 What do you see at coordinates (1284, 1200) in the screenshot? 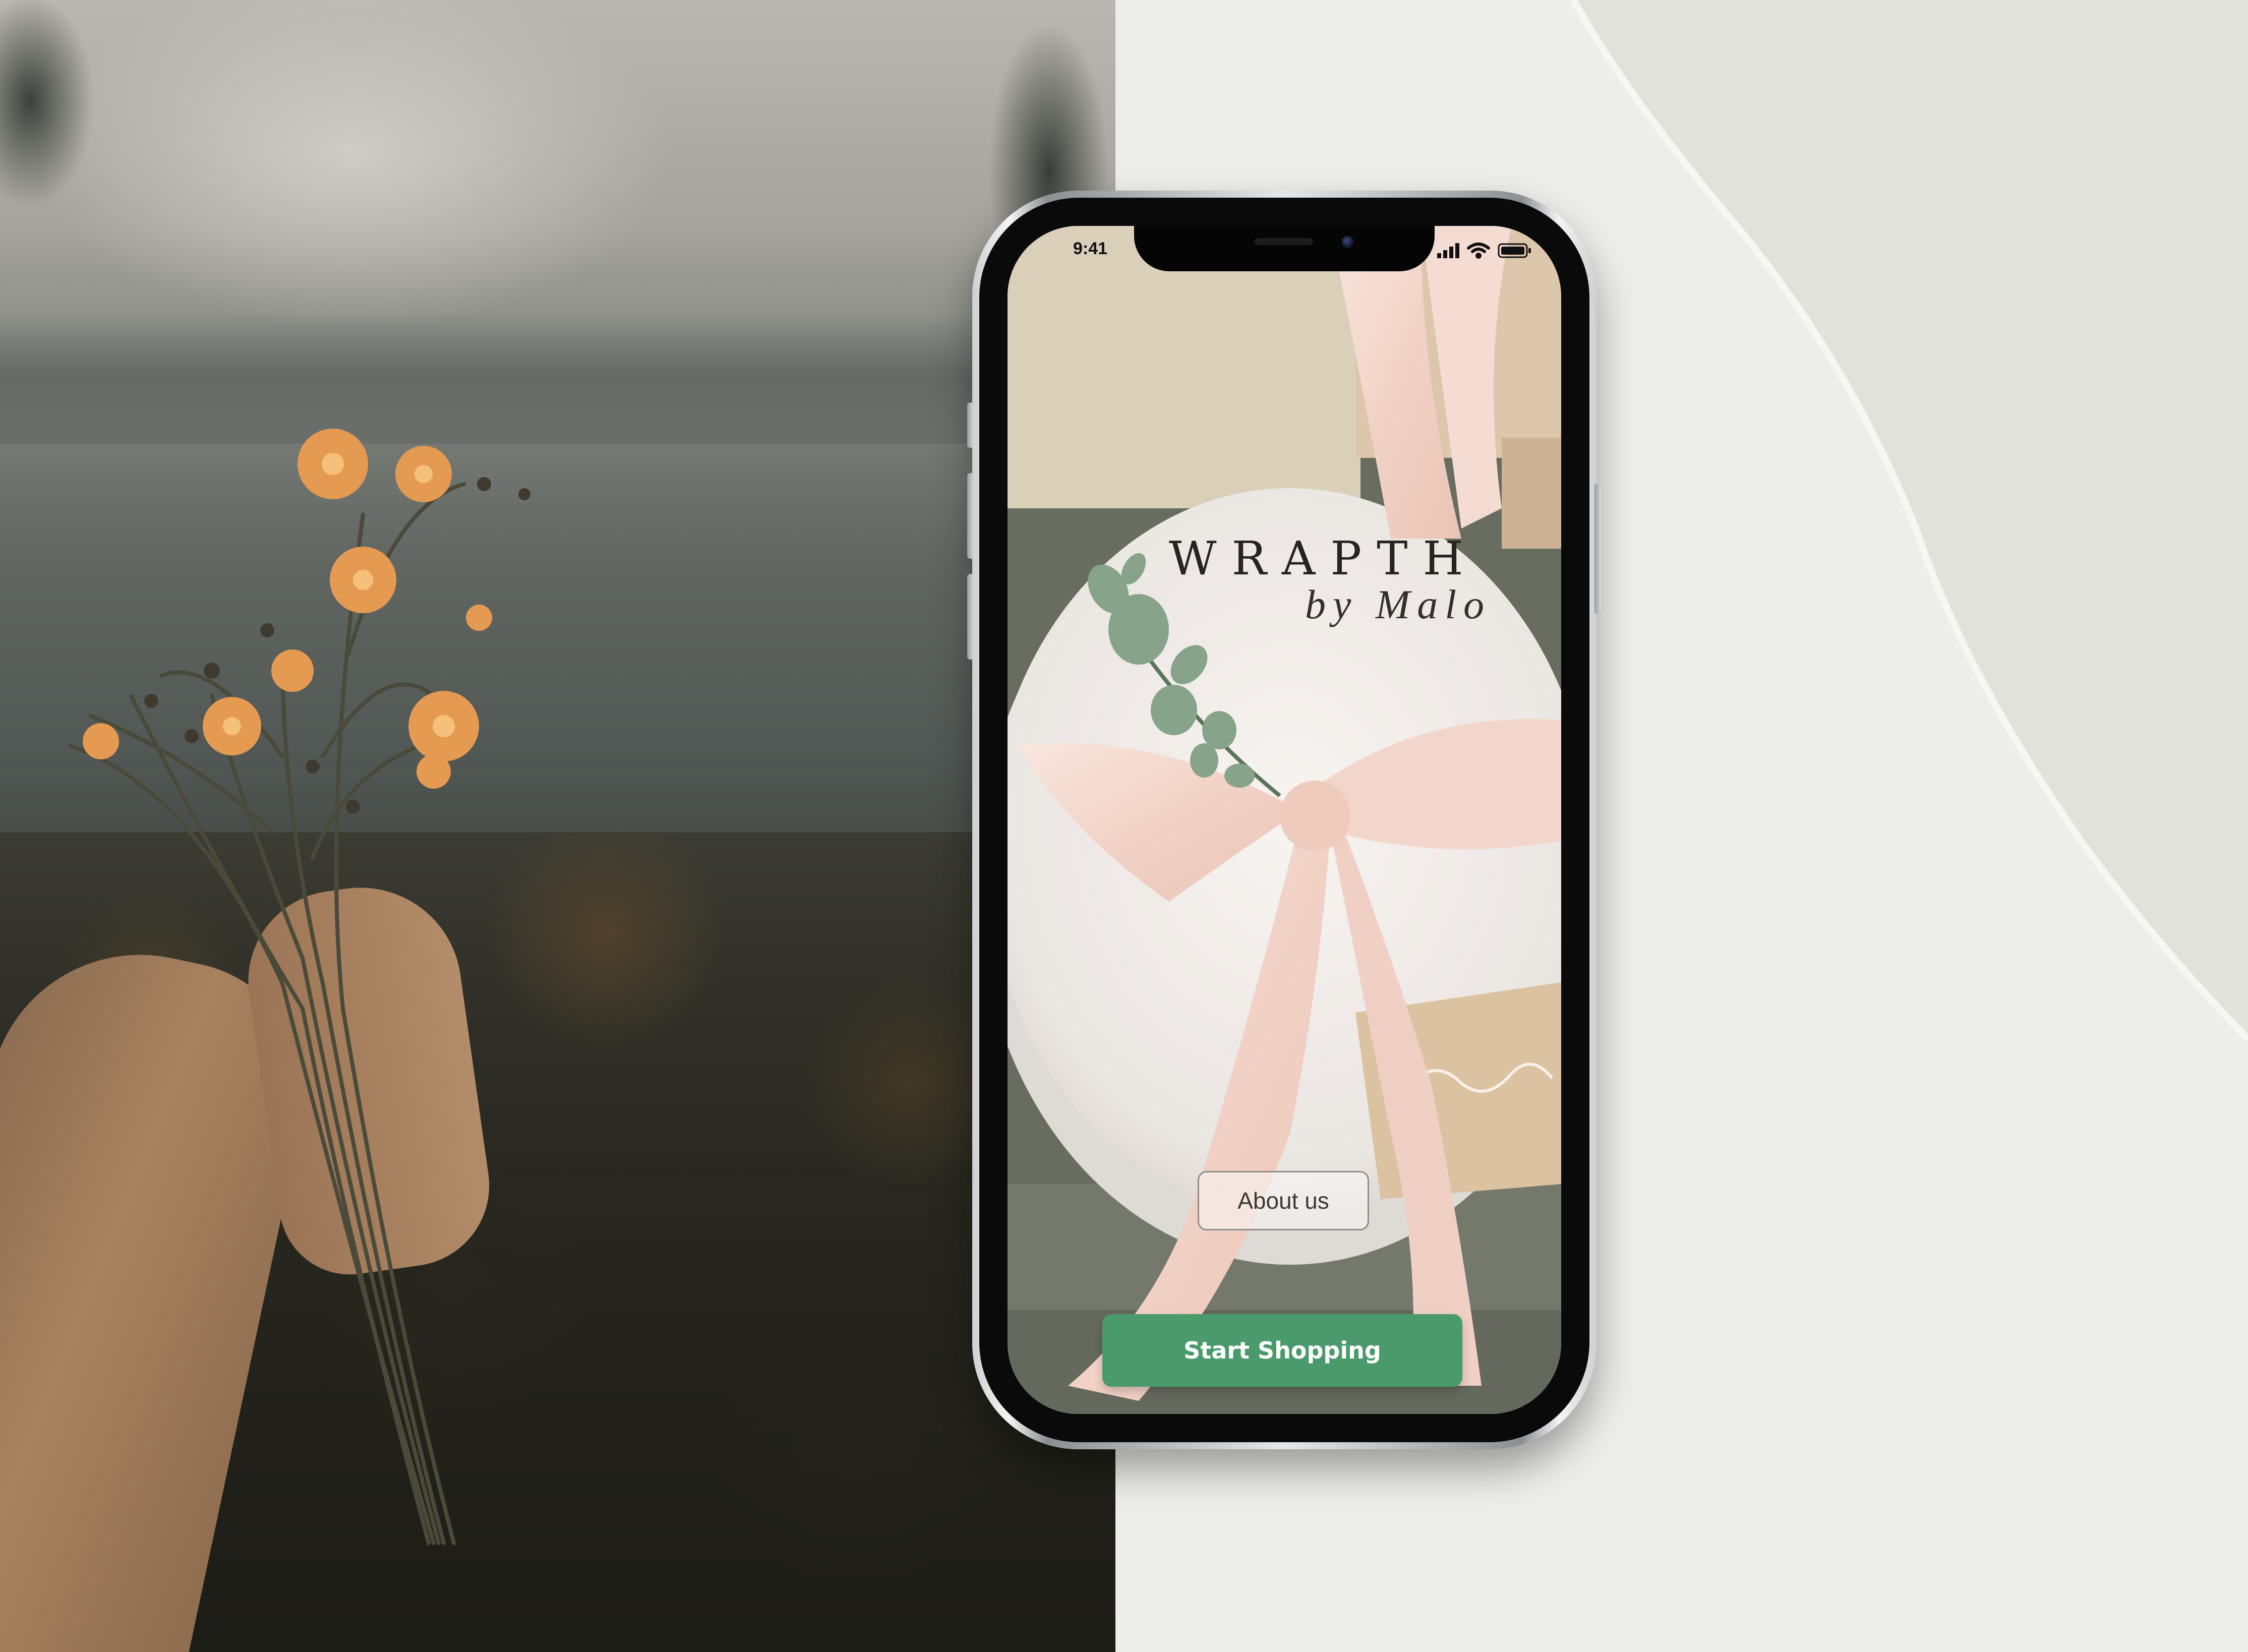
I see `about-us-button: About us` at bounding box center [1284, 1200].